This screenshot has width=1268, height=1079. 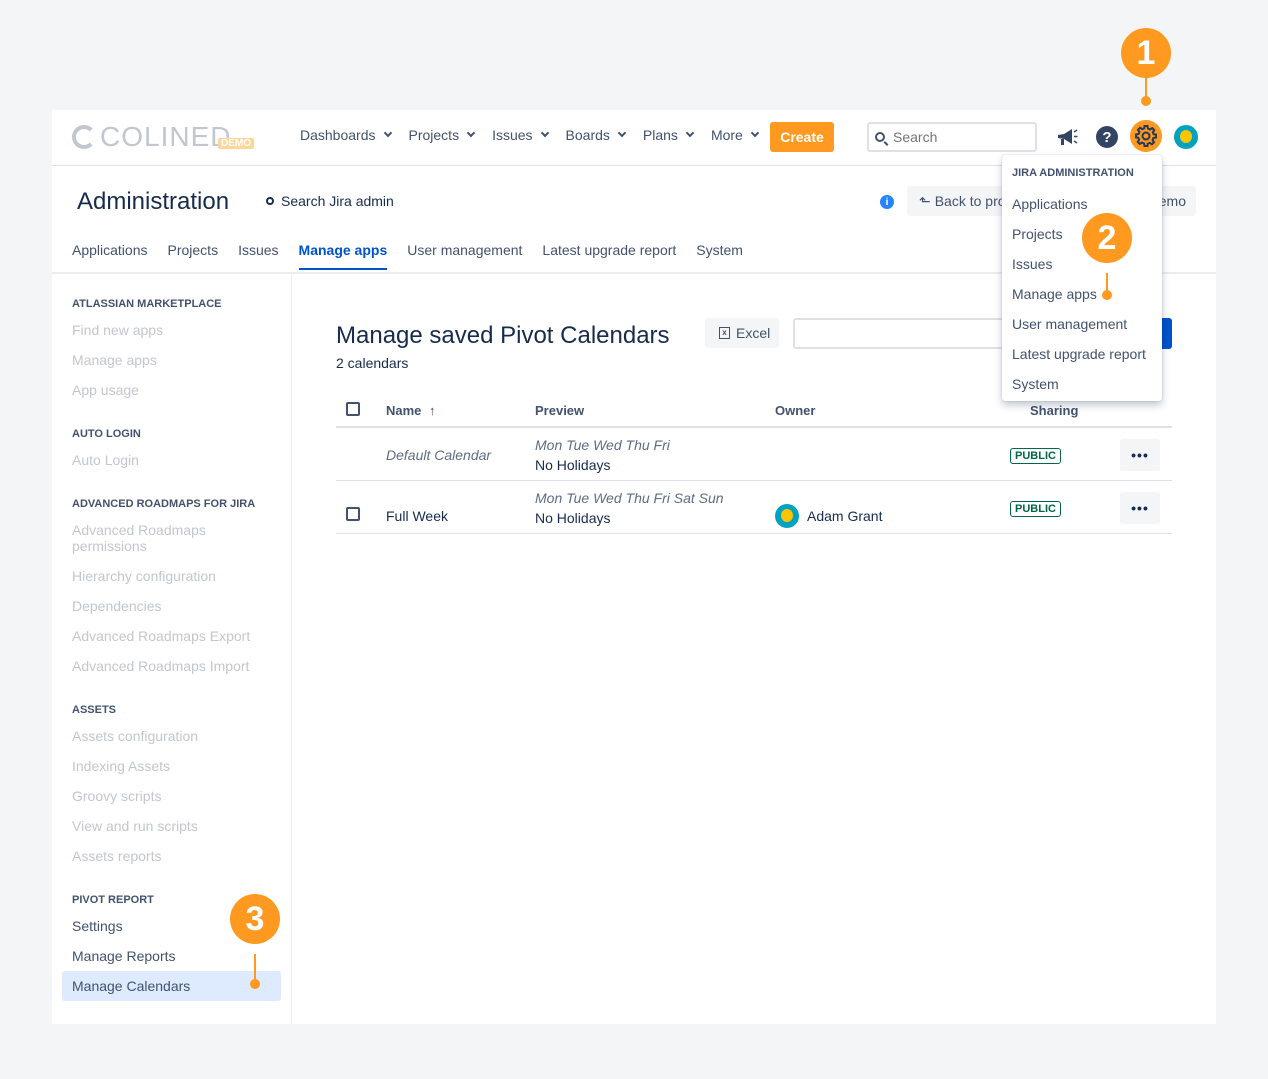 What do you see at coordinates (587, 135) in the screenshot?
I see `nav-label: Boards` at bounding box center [587, 135].